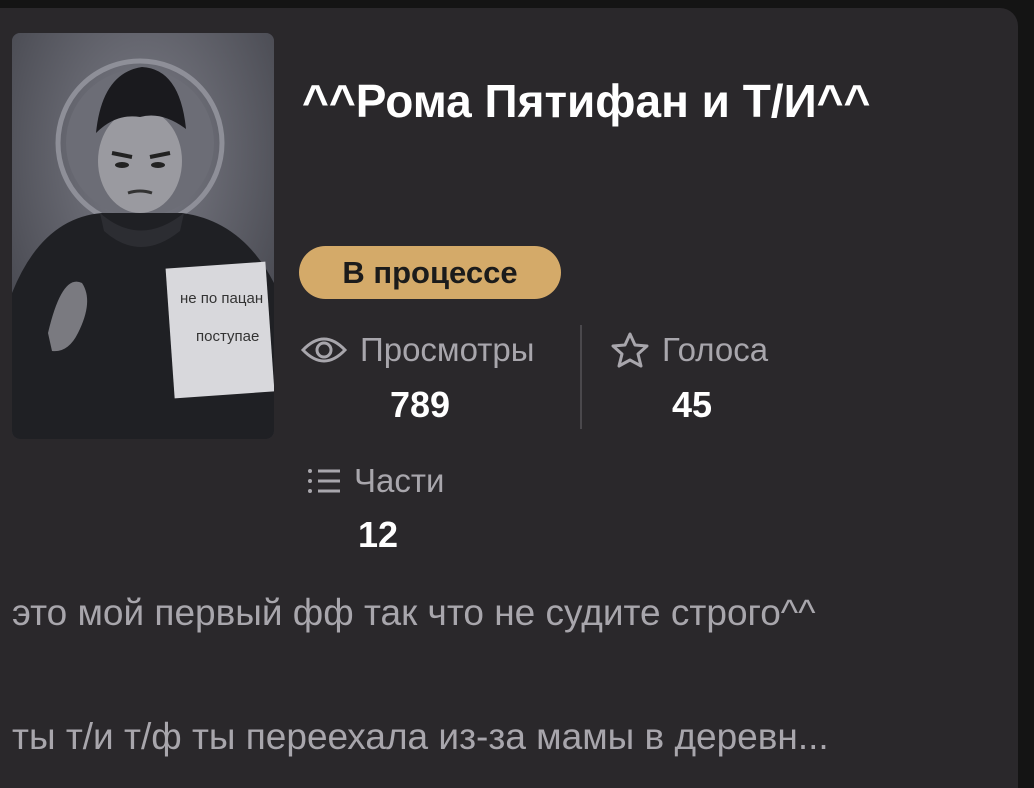 This screenshot has height=788, width=1034. I want to click on parts-value: 12, so click(378, 534).